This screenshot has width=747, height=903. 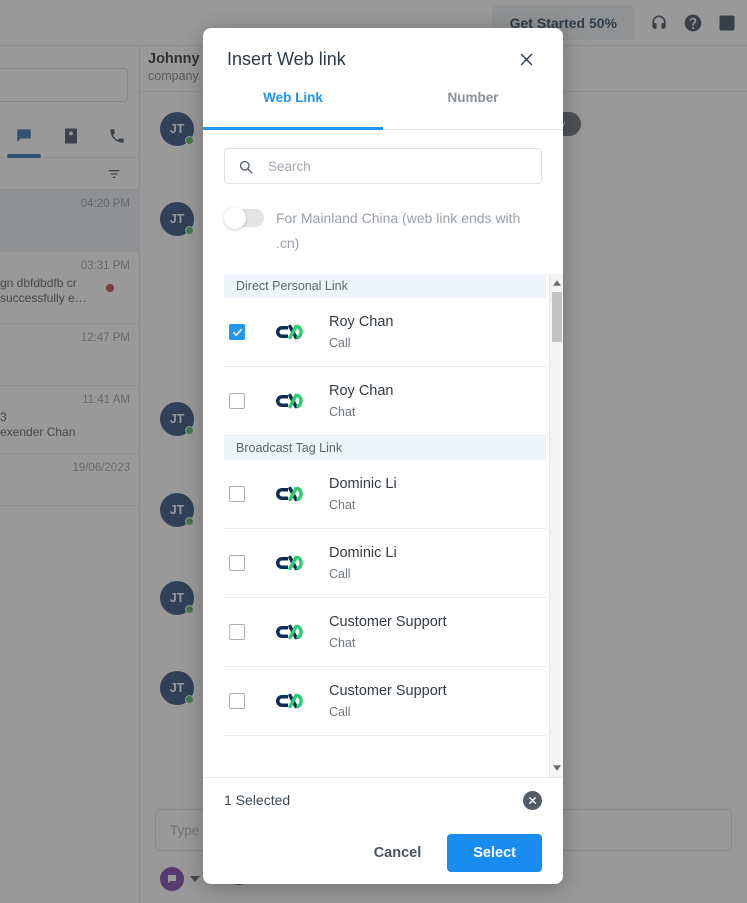 I want to click on list-item: Dominic Li Call, so click(x=385, y=563).